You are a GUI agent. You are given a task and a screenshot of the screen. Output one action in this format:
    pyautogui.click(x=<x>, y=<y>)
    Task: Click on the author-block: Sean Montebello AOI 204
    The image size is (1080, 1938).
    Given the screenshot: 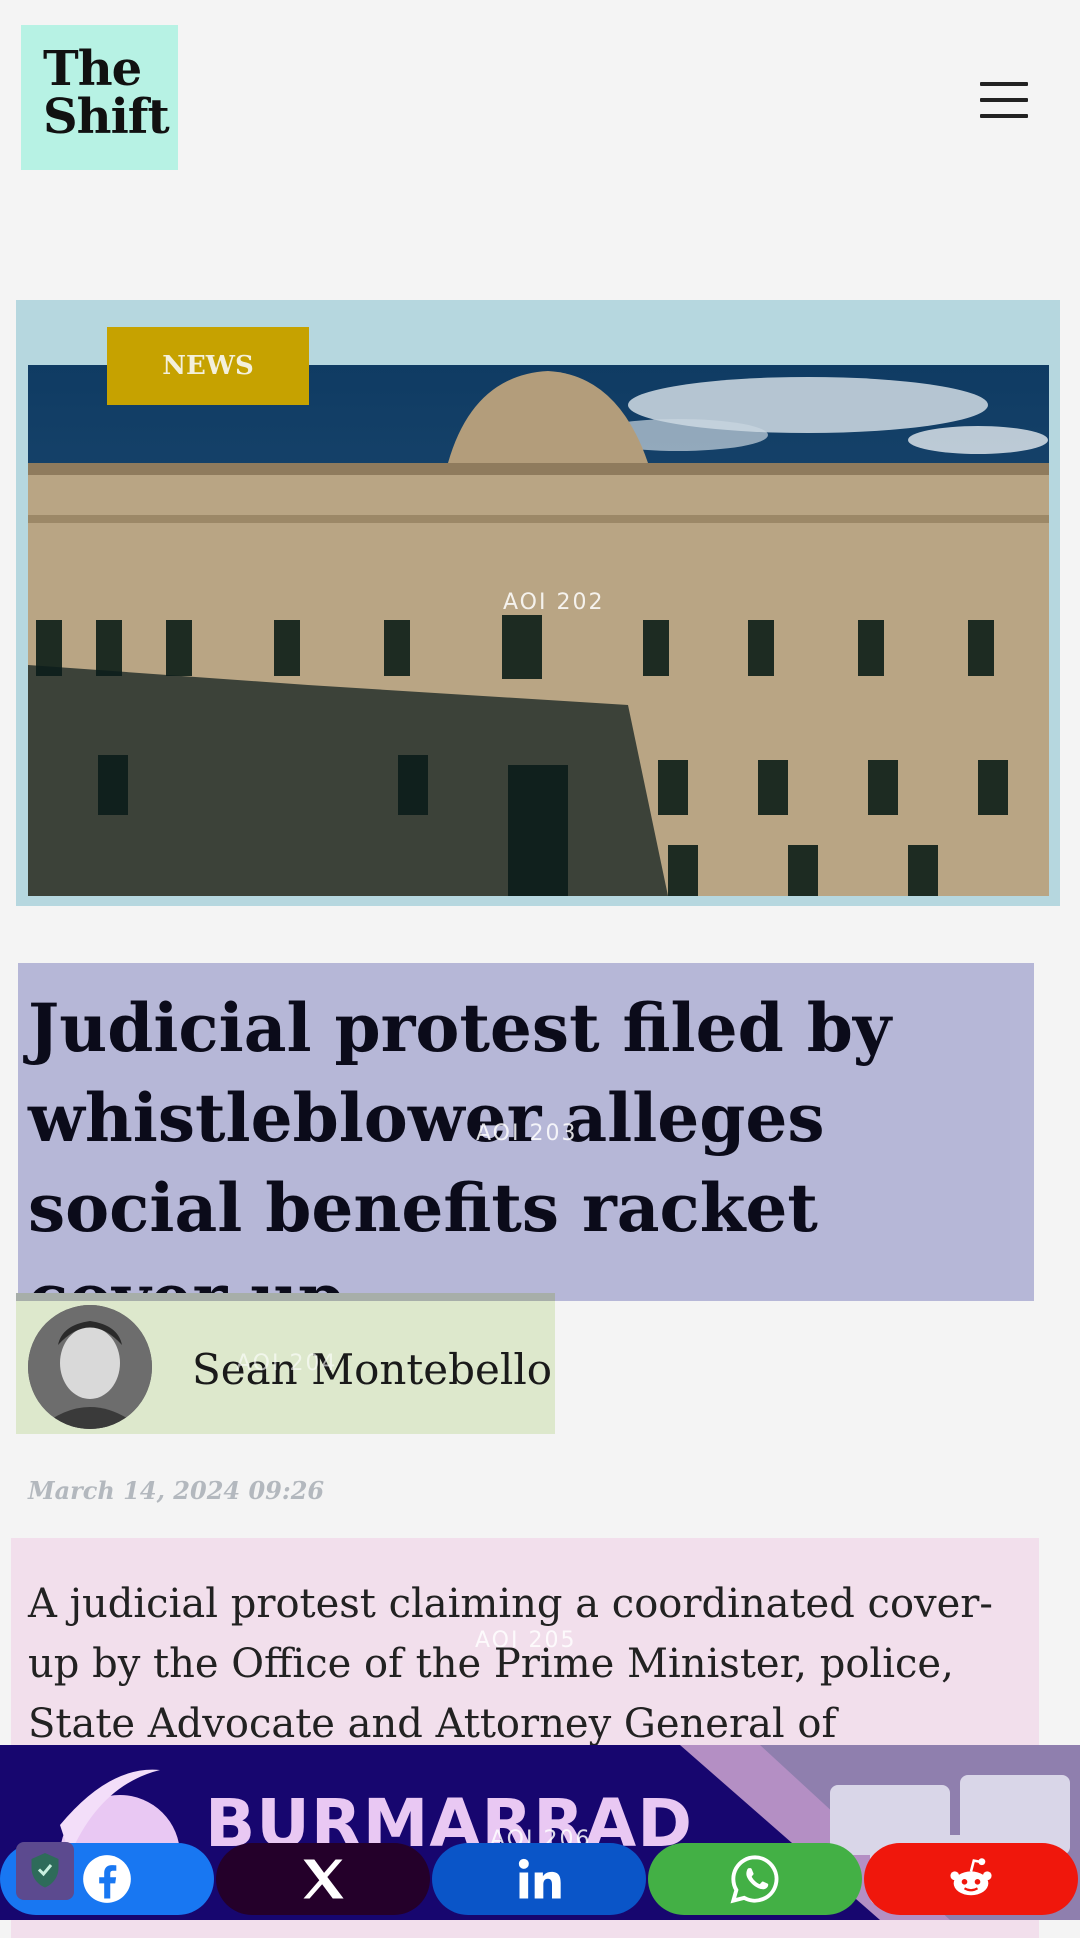 What is the action you would take?
    pyautogui.click(x=285, y=1363)
    